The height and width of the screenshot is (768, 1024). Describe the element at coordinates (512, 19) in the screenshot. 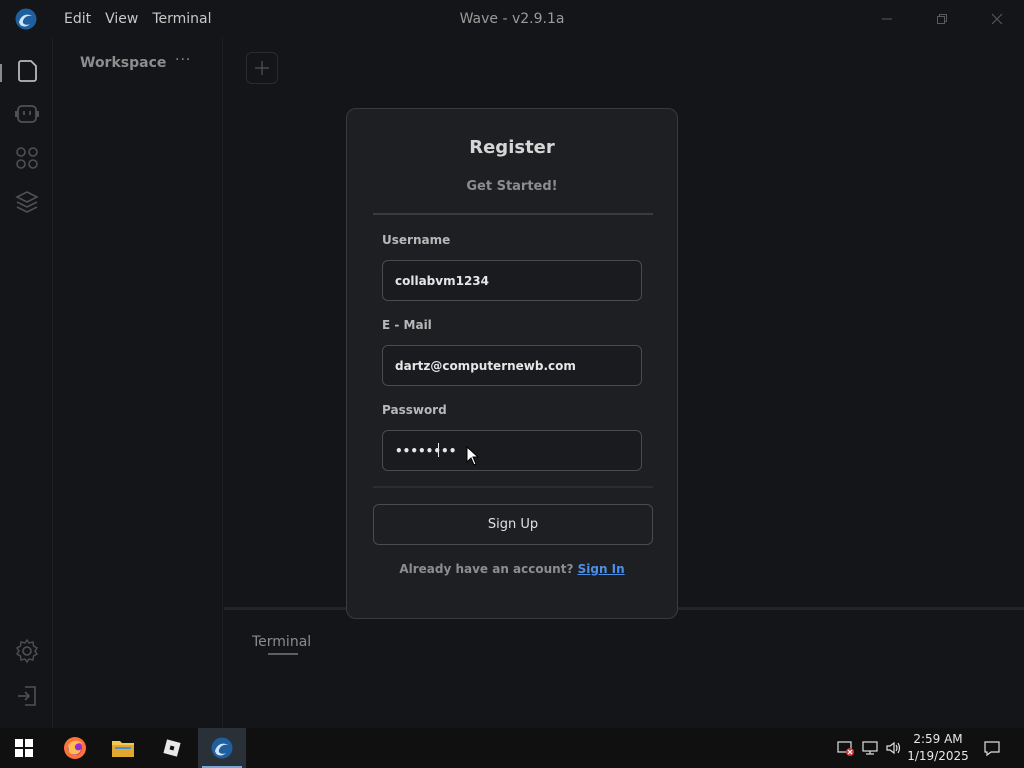

I see `title-bar: Edit View Terminal Wave - v2.9.1a` at that location.